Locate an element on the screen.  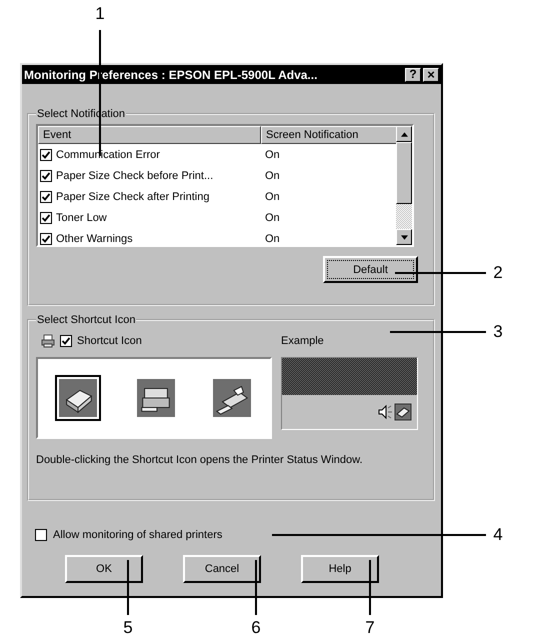
ok-button: OK is located at coordinates (104, 569).